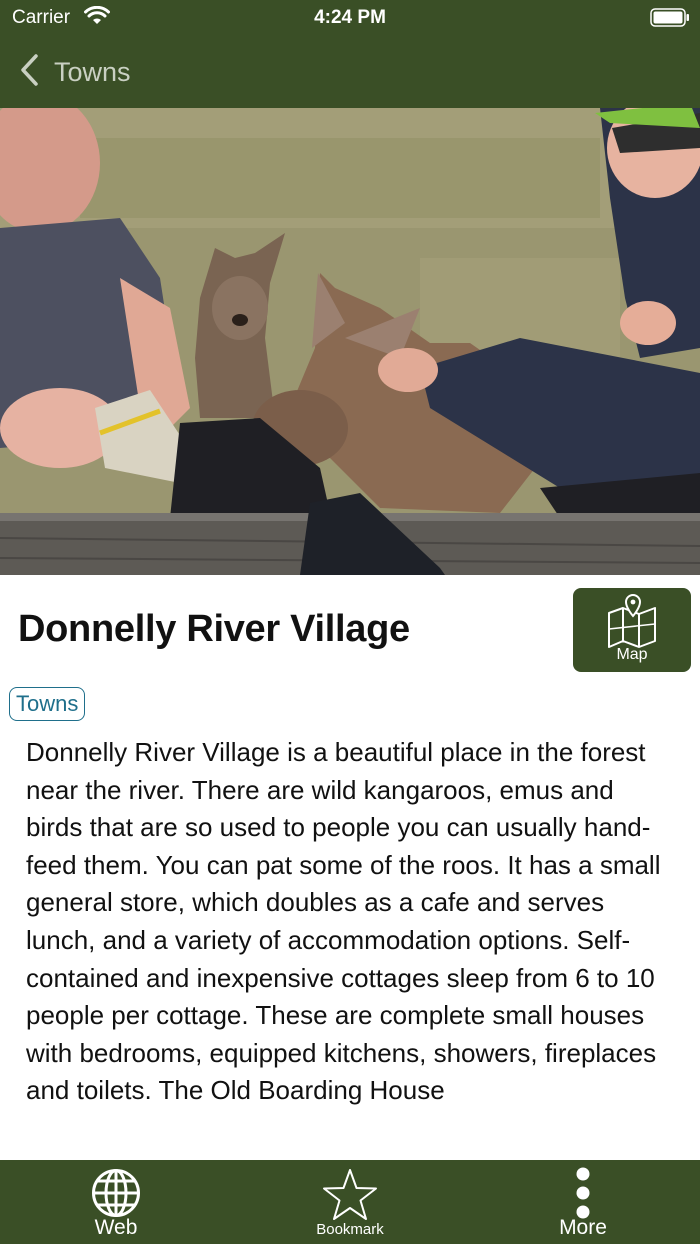  I want to click on tab-bookmark-label: Bookmark, so click(350, 1229).